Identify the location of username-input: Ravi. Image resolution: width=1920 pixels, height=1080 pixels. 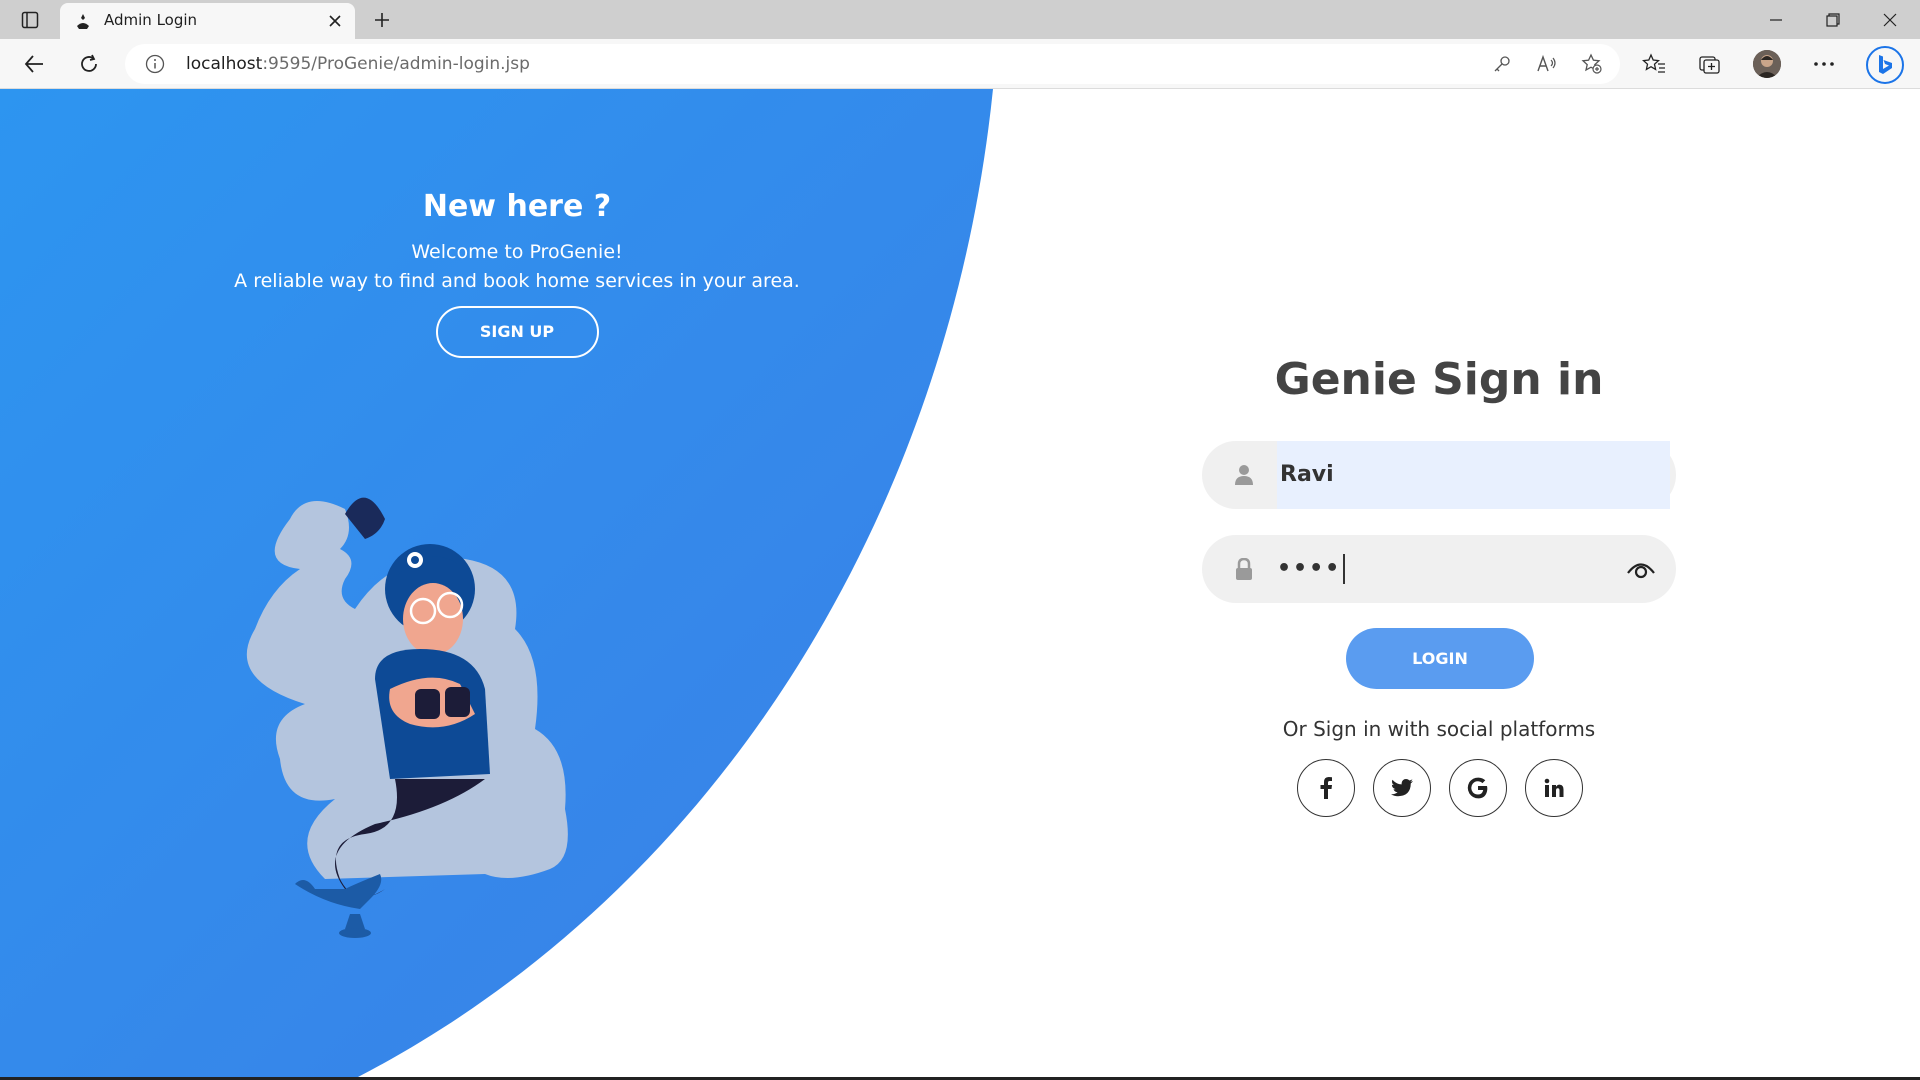
(1307, 475).